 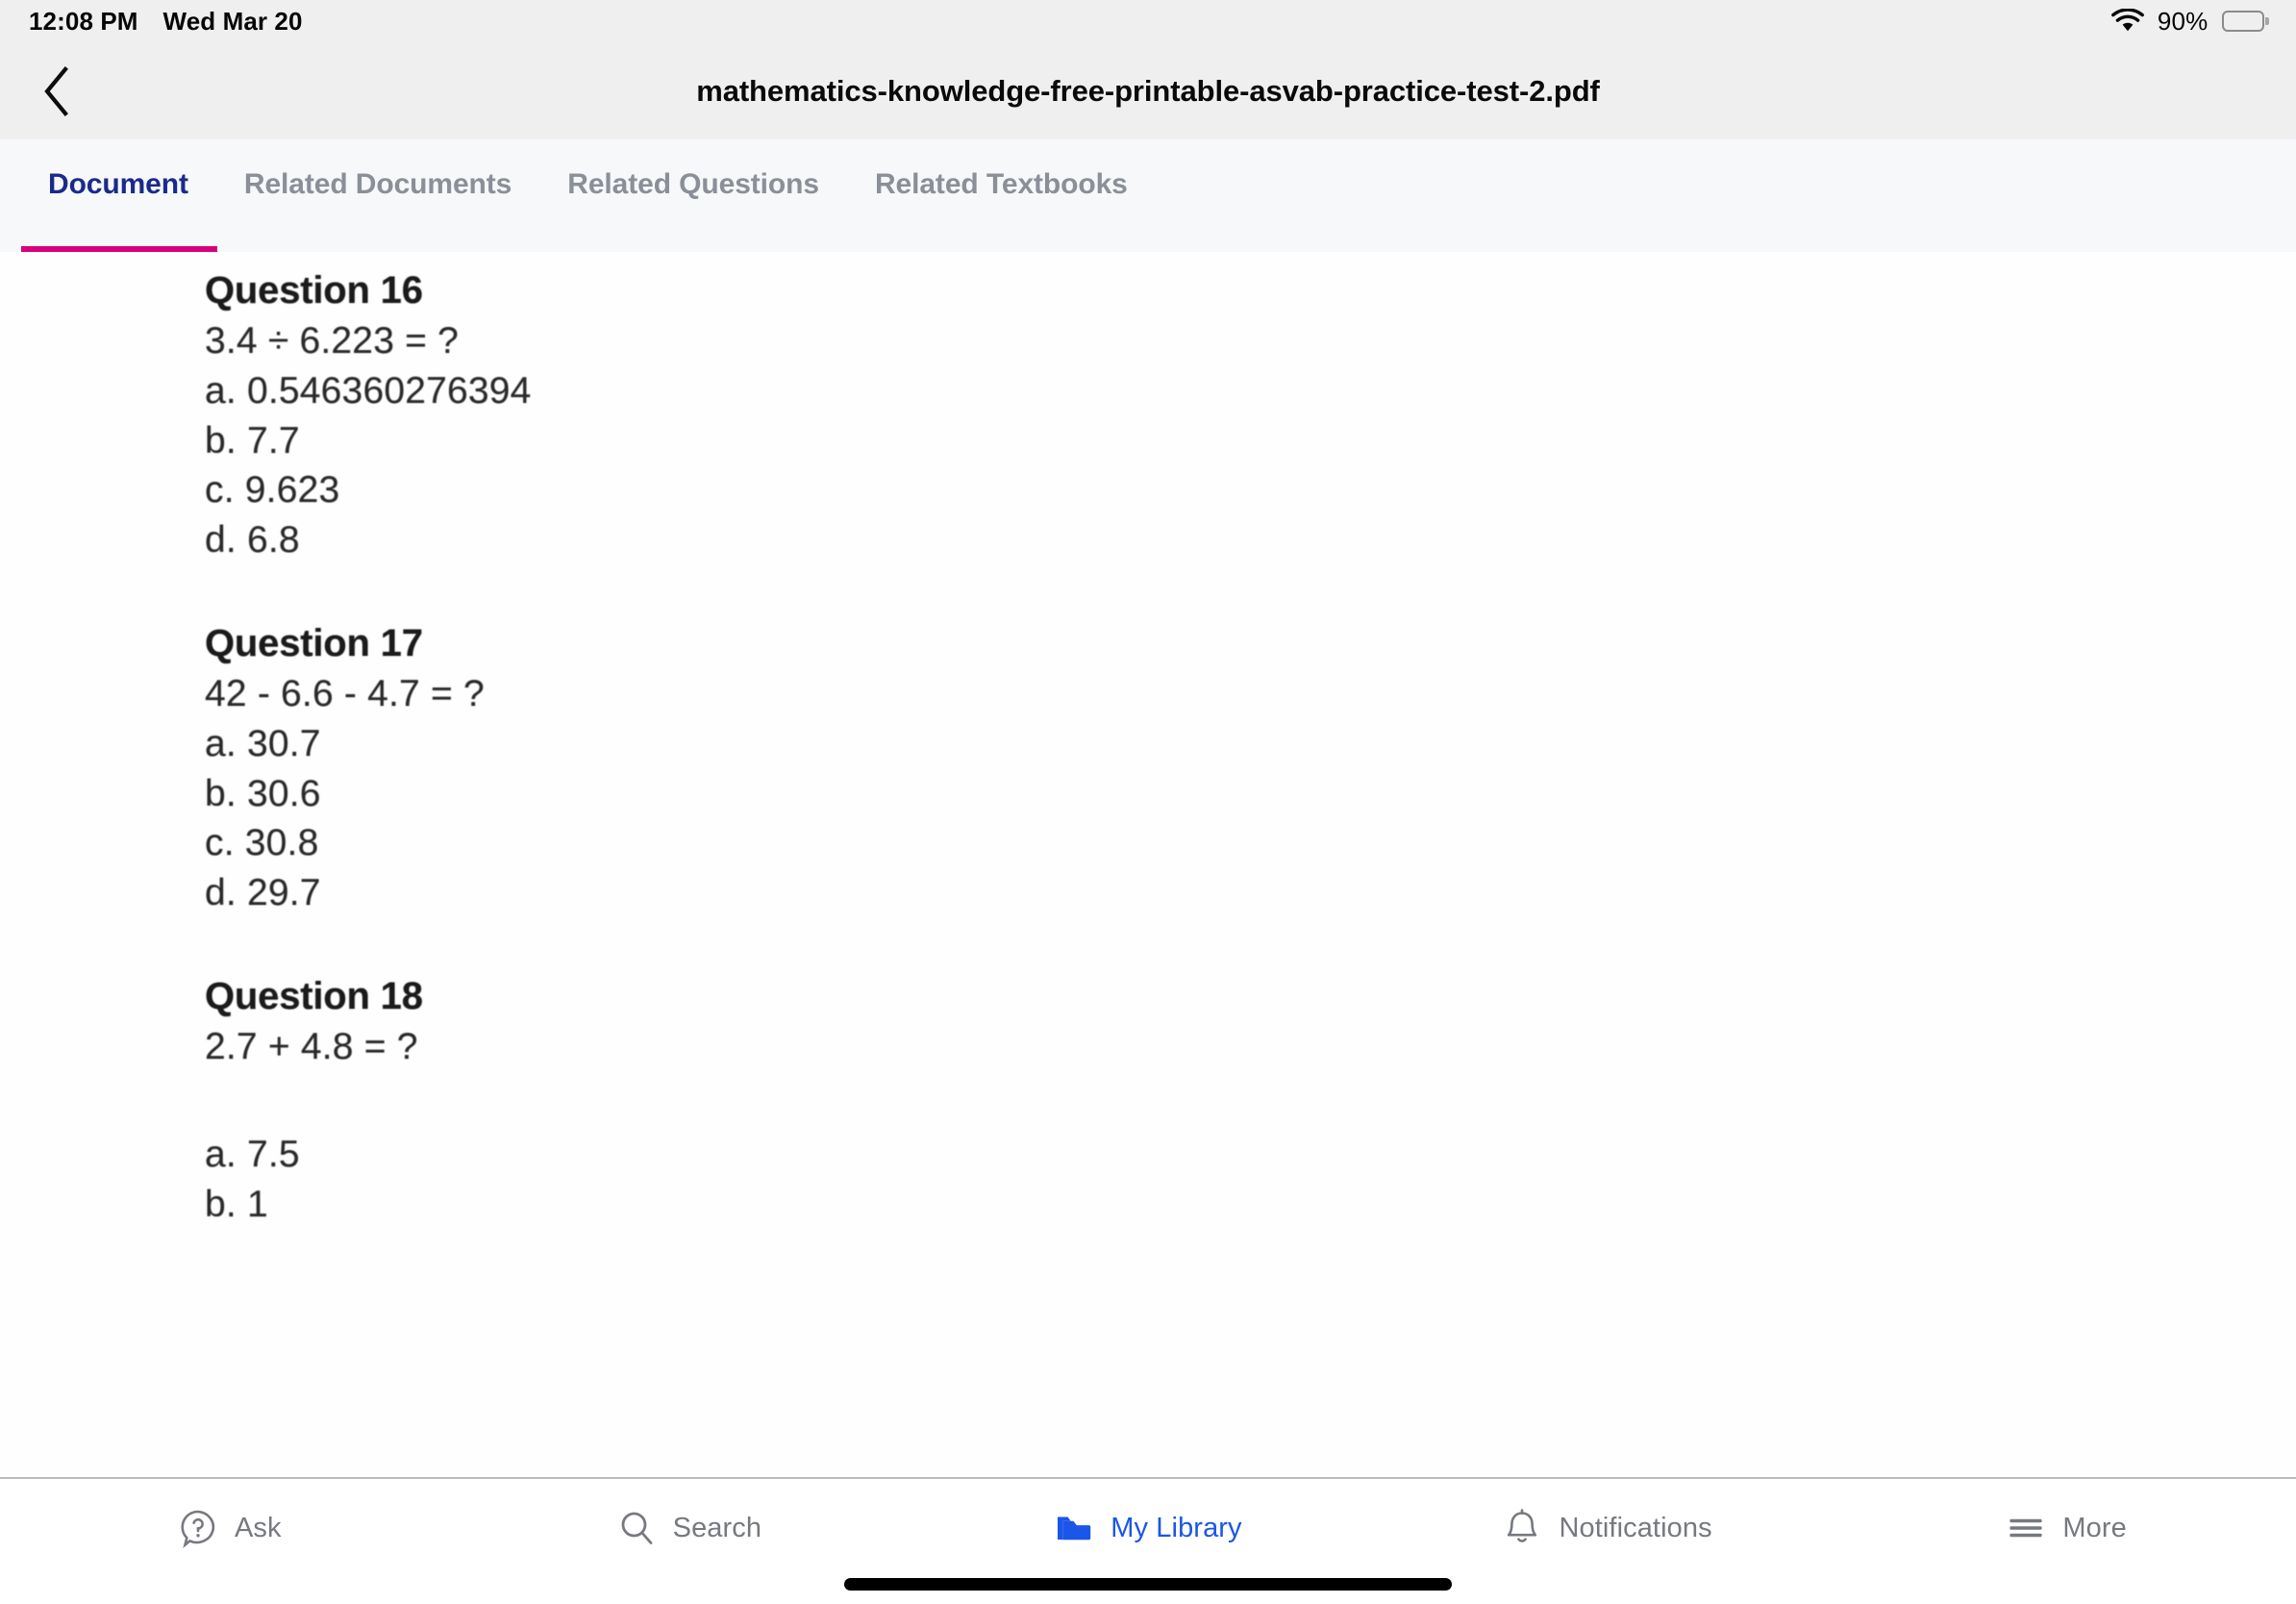 What do you see at coordinates (198, 1528) in the screenshot?
I see `question-bubble-icon` at bounding box center [198, 1528].